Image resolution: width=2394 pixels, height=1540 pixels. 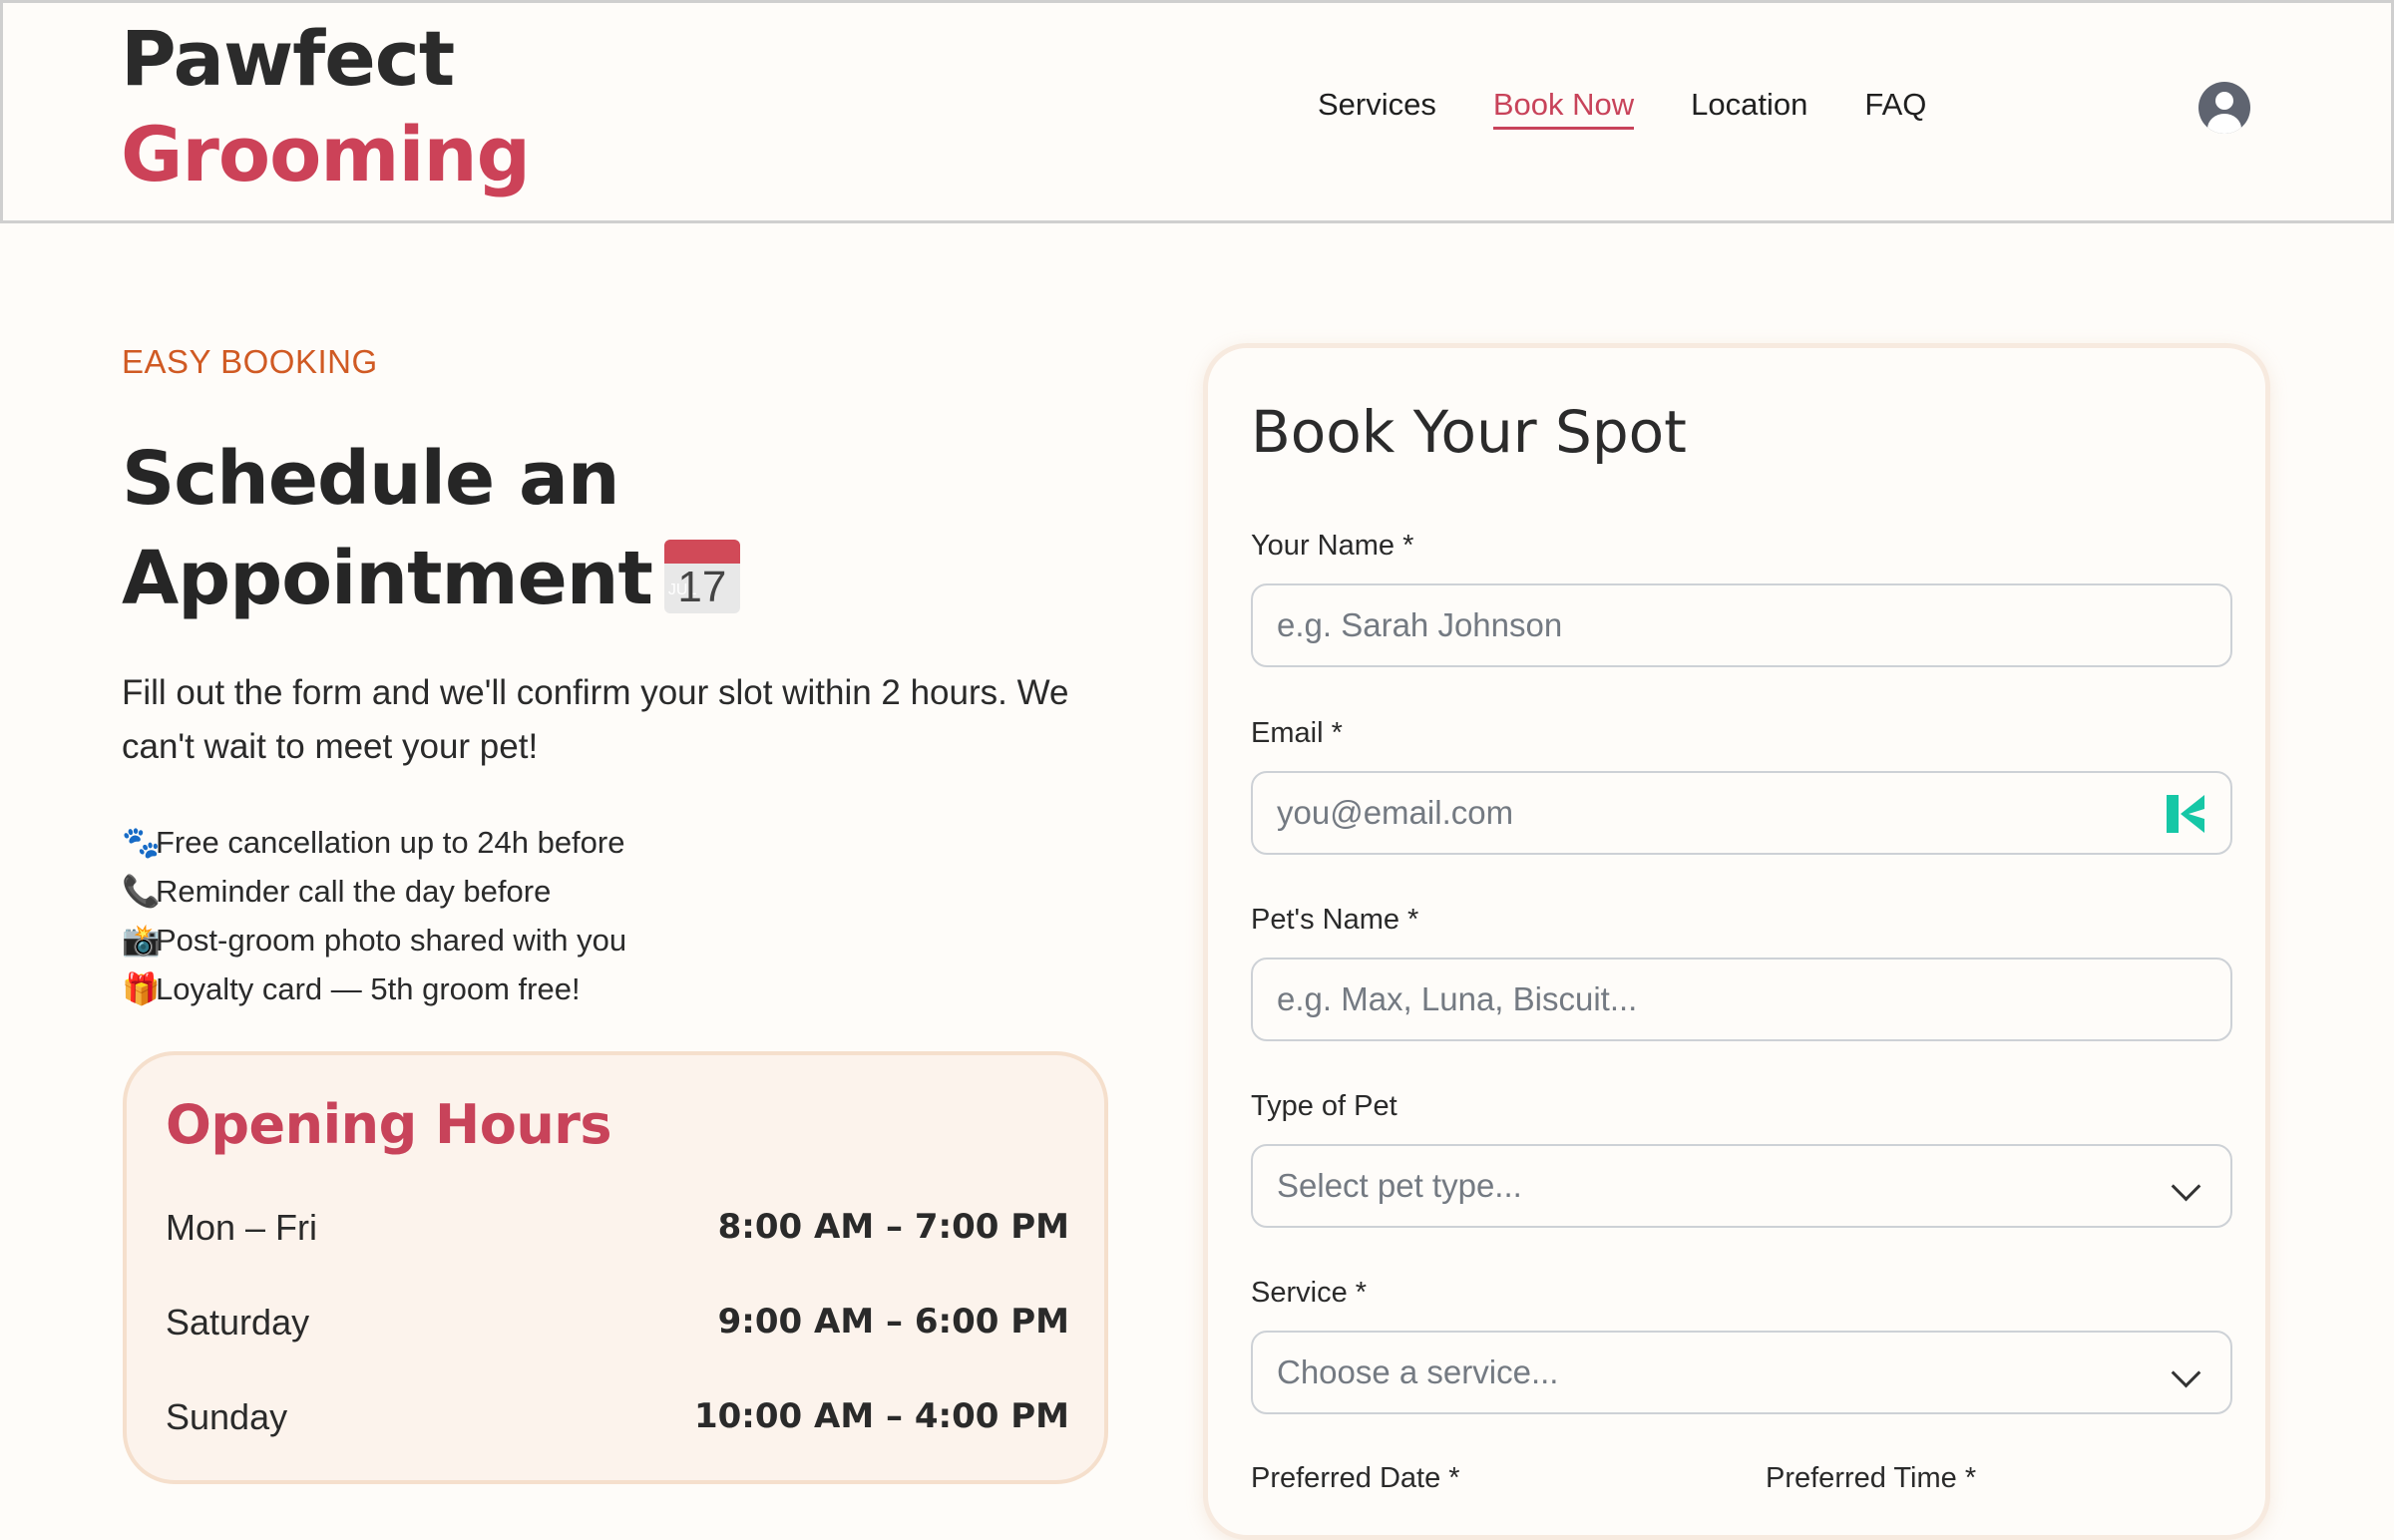 I want to click on page-title-line-2: Appointment, so click(x=387, y=578).